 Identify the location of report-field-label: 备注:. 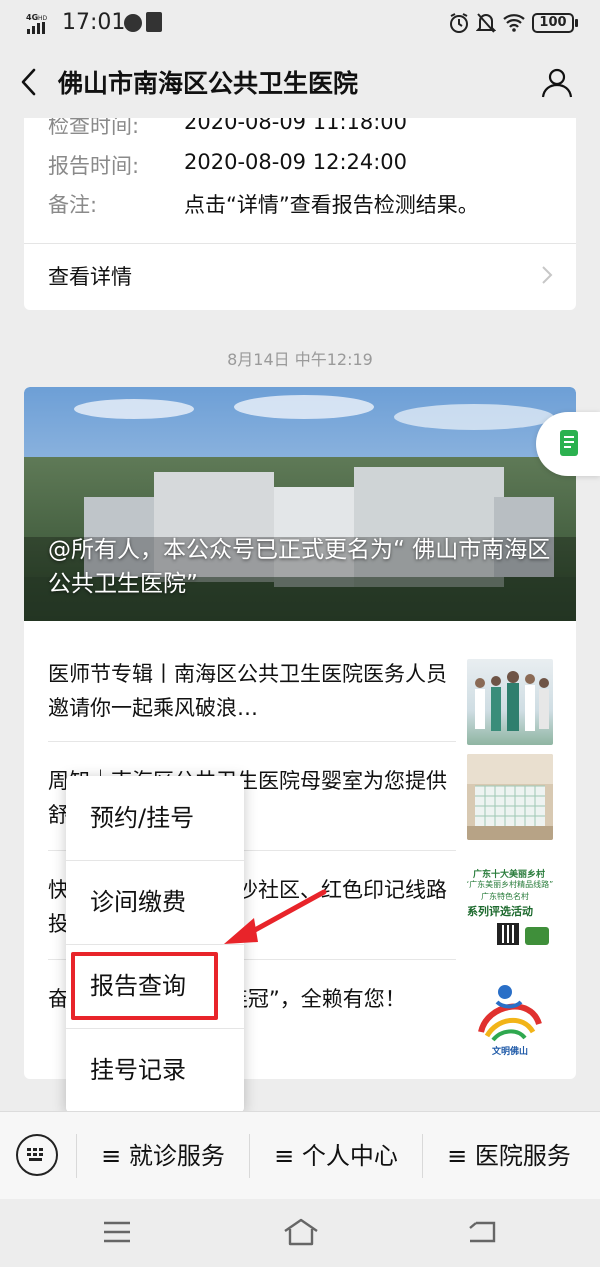
(73, 205).